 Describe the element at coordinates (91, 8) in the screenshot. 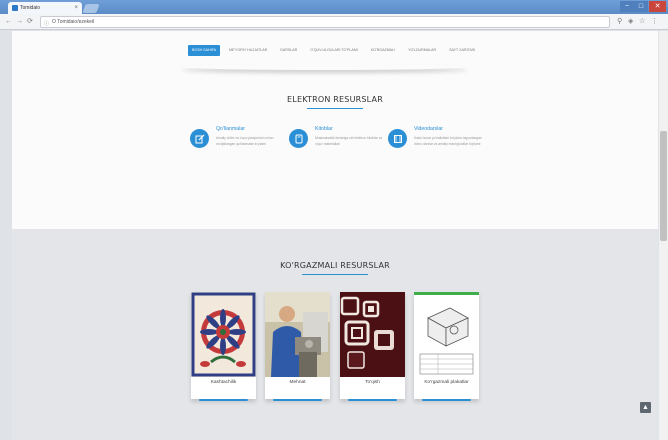

I see `new-tab-button` at that location.